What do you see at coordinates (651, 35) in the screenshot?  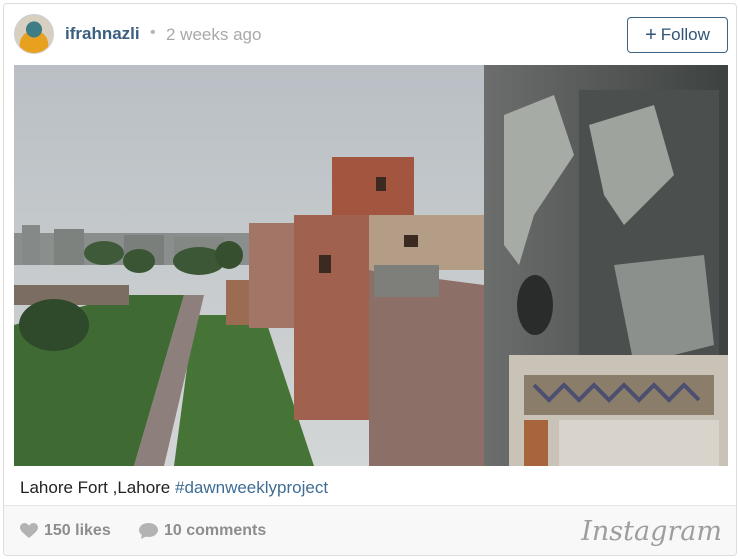 I see `plus-icon: +` at bounding box center [651, 35].